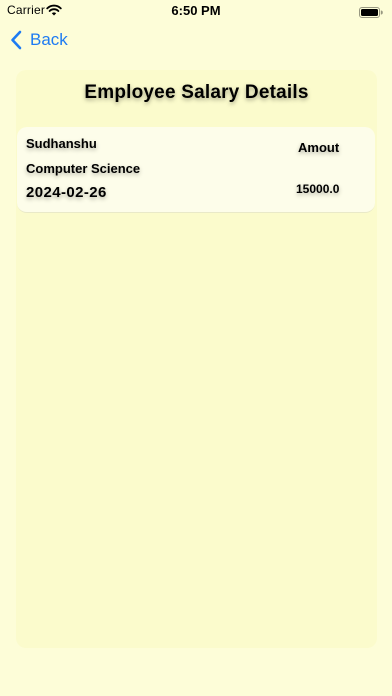 The image size is (392, 696). Describe the element at coordinates (61, 143) in the screenshot. I see `employee-name: Sudhanshu` at that location.